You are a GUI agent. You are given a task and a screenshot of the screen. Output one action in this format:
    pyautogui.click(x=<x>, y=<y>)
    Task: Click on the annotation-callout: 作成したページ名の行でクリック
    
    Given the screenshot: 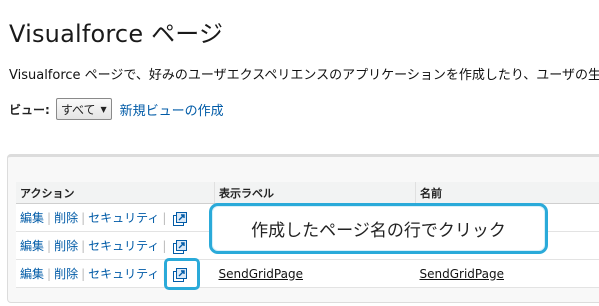 What is the action you would take?
    pyautogui.click(x=378, y=228)
    